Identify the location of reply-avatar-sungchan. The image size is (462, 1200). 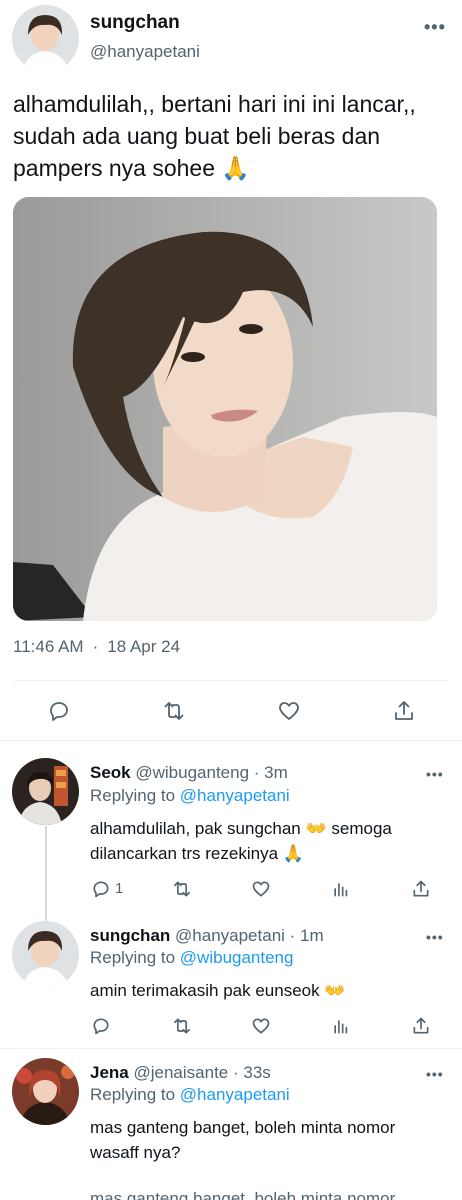
(45, 954).